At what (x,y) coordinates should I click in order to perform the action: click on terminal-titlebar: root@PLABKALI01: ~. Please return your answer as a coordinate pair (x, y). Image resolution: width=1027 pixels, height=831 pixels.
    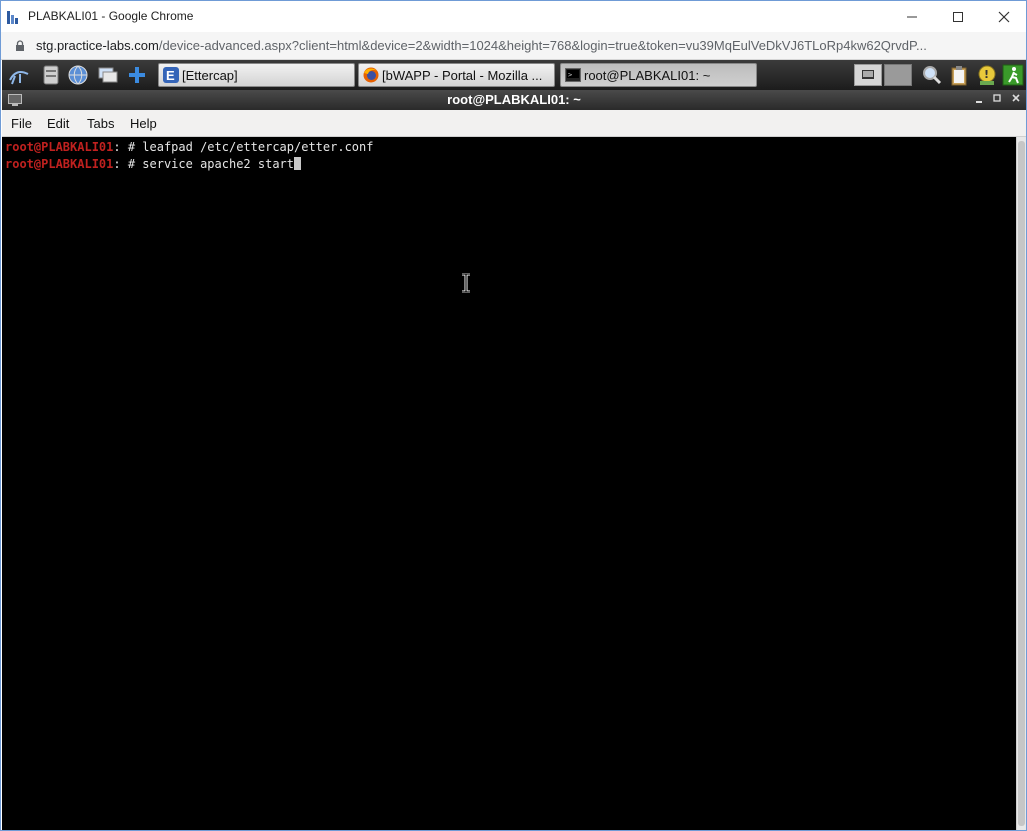
    Looking at the image, I should click on (514, 100).